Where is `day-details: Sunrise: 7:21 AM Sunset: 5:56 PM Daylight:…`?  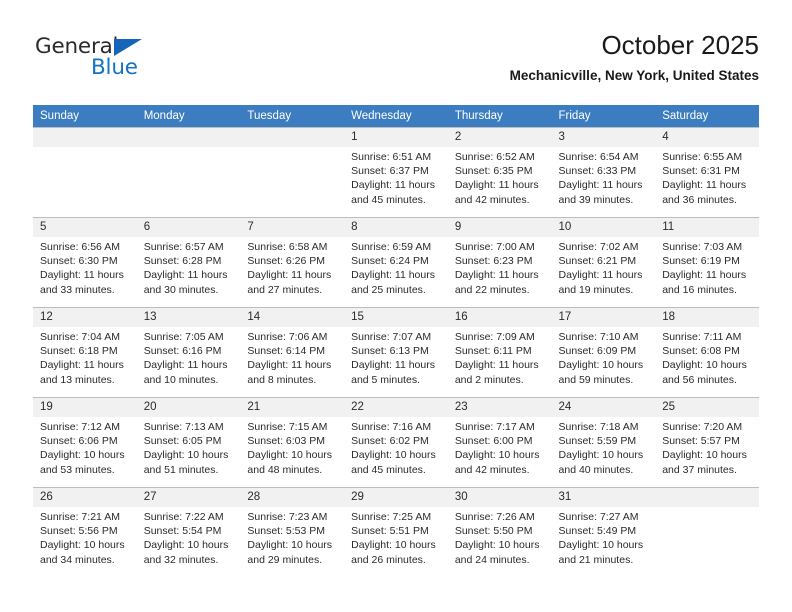
day-details: Sunrise: 7:21 AM Sunset: 5:56 PM Daylight:… is located at coordinates (85, 537).